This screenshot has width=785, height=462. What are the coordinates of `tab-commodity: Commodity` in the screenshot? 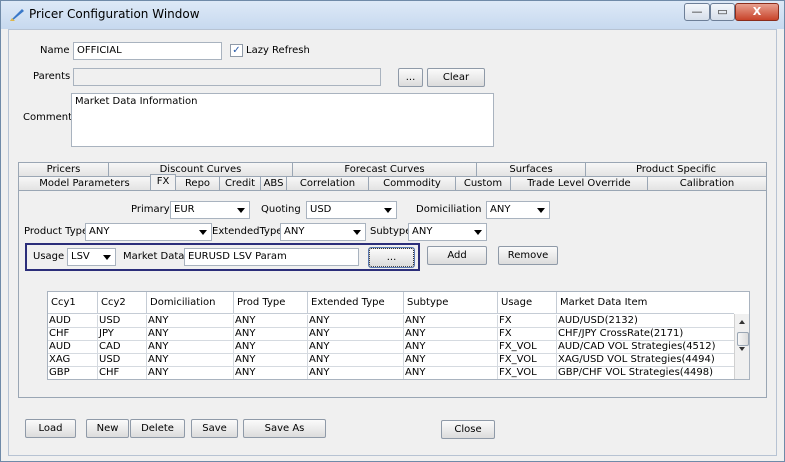 It's located at (412, 183).